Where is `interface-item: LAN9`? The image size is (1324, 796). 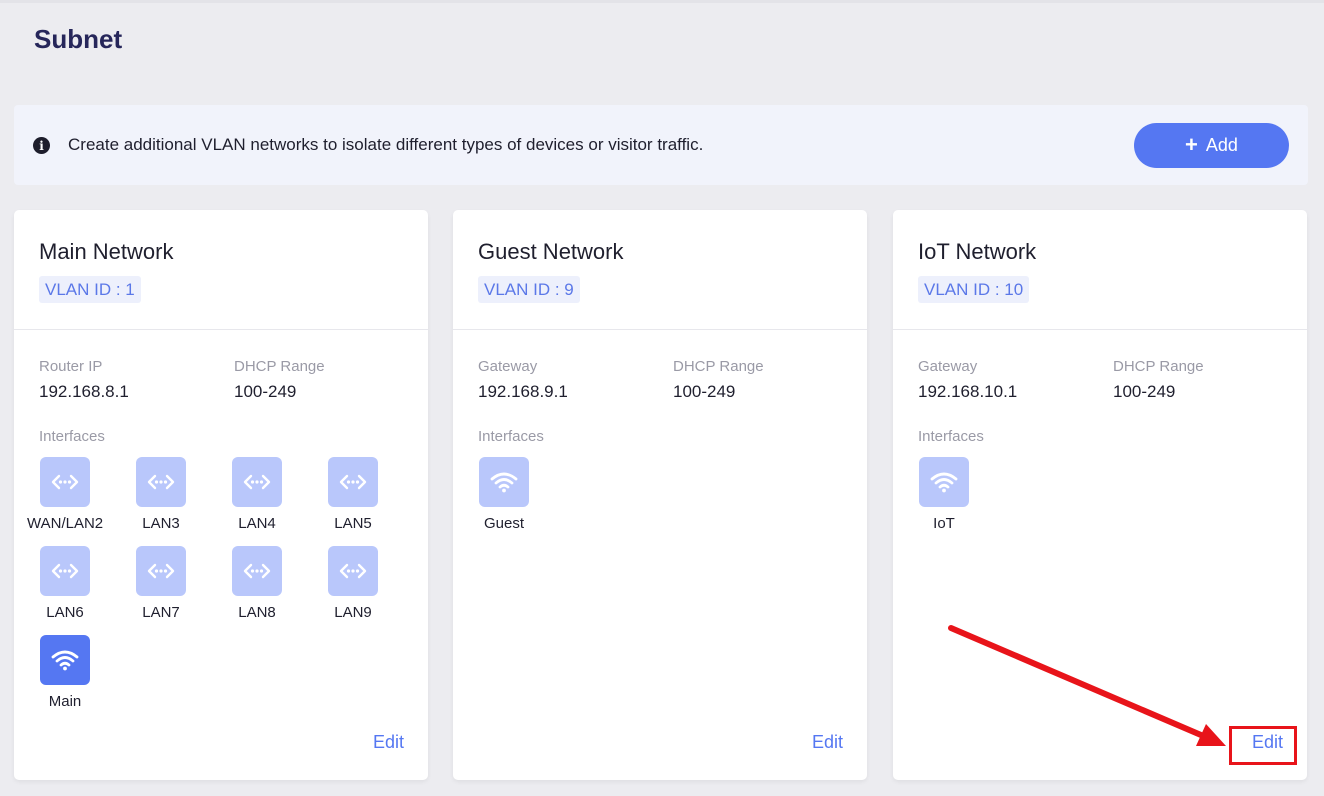
interface-item: LAN9 is located at coordinates (353, 583).